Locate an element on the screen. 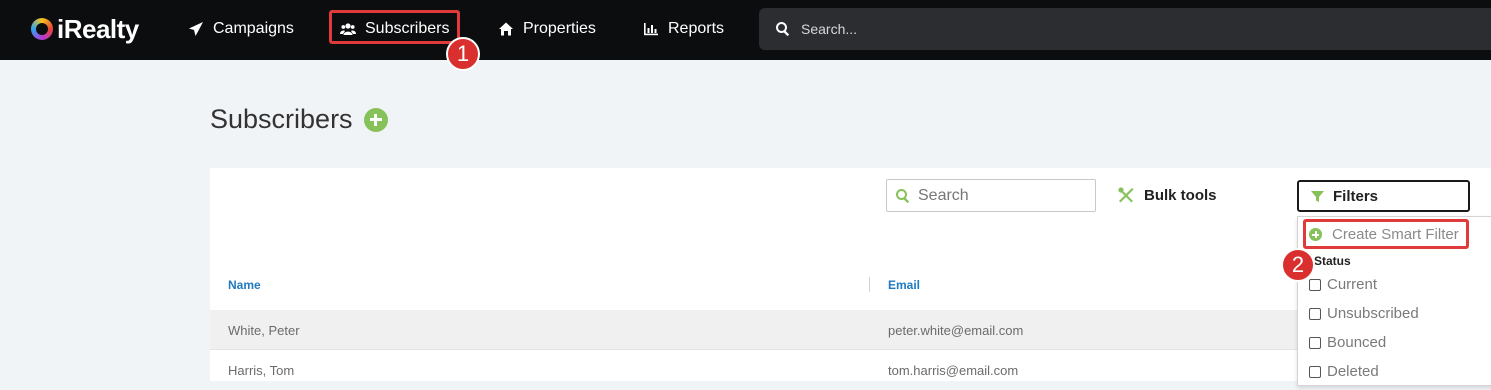  page-title-text: Subscribers is located at coordinates (281, 119).